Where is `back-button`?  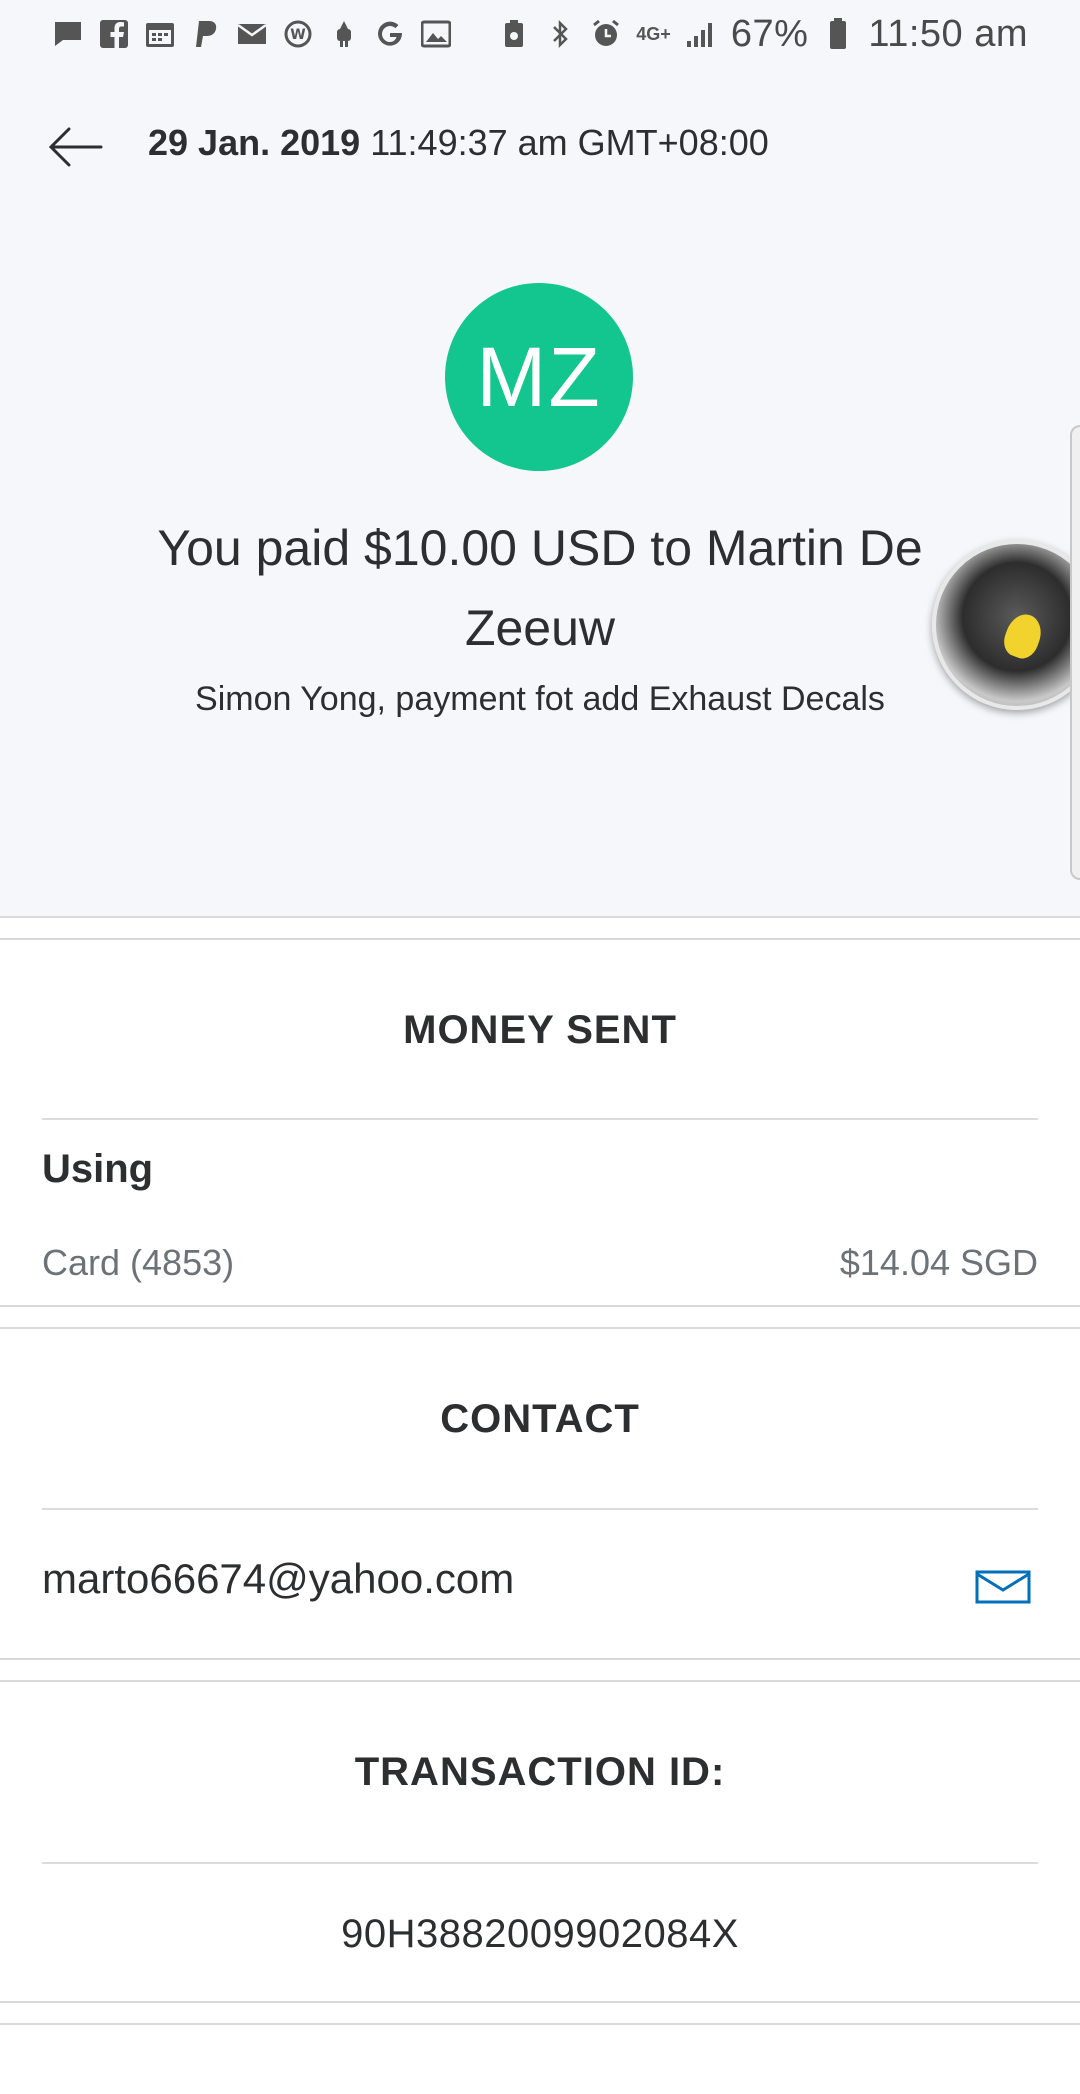
back-button is located at coordinates (75, 147).